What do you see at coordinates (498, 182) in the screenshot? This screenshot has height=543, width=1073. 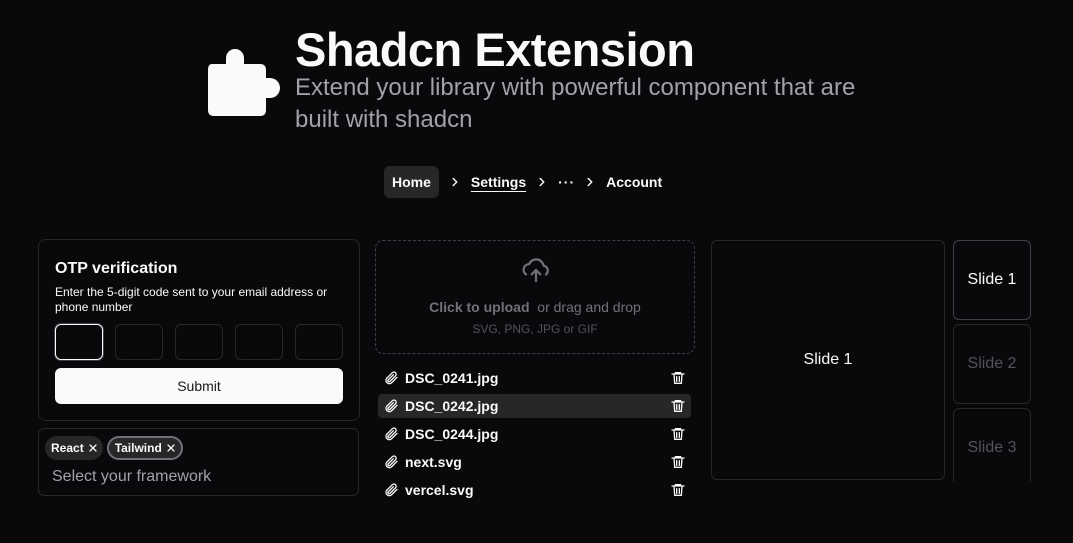 I see `breadcrumb-settings: Settings` at bounding box center [498, 182].